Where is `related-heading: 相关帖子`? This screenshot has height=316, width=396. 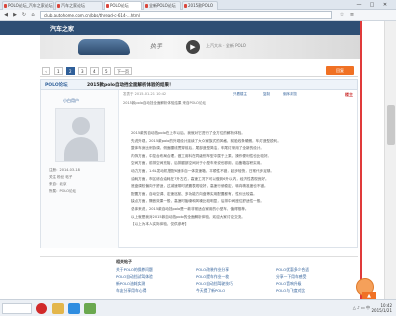 related-heading: 相关帖子 is located at coordinates (124, 261).